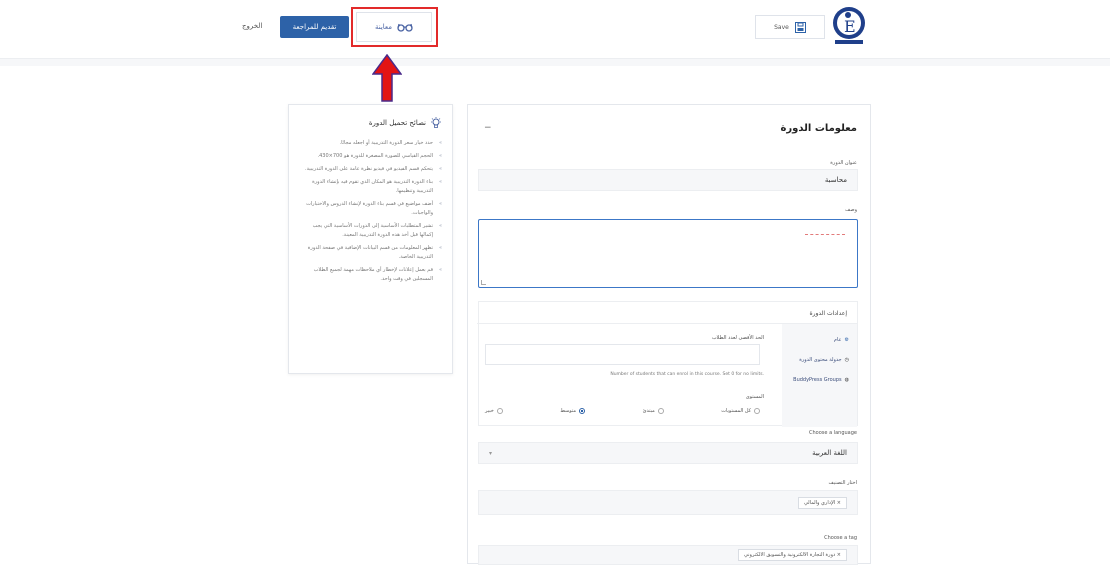 This screenshot has height=565, width=1110. Describe the element at coordinates (817, 380) in the screenshot. I see `settings-tab-label: BuddyPress Groups` at that location.